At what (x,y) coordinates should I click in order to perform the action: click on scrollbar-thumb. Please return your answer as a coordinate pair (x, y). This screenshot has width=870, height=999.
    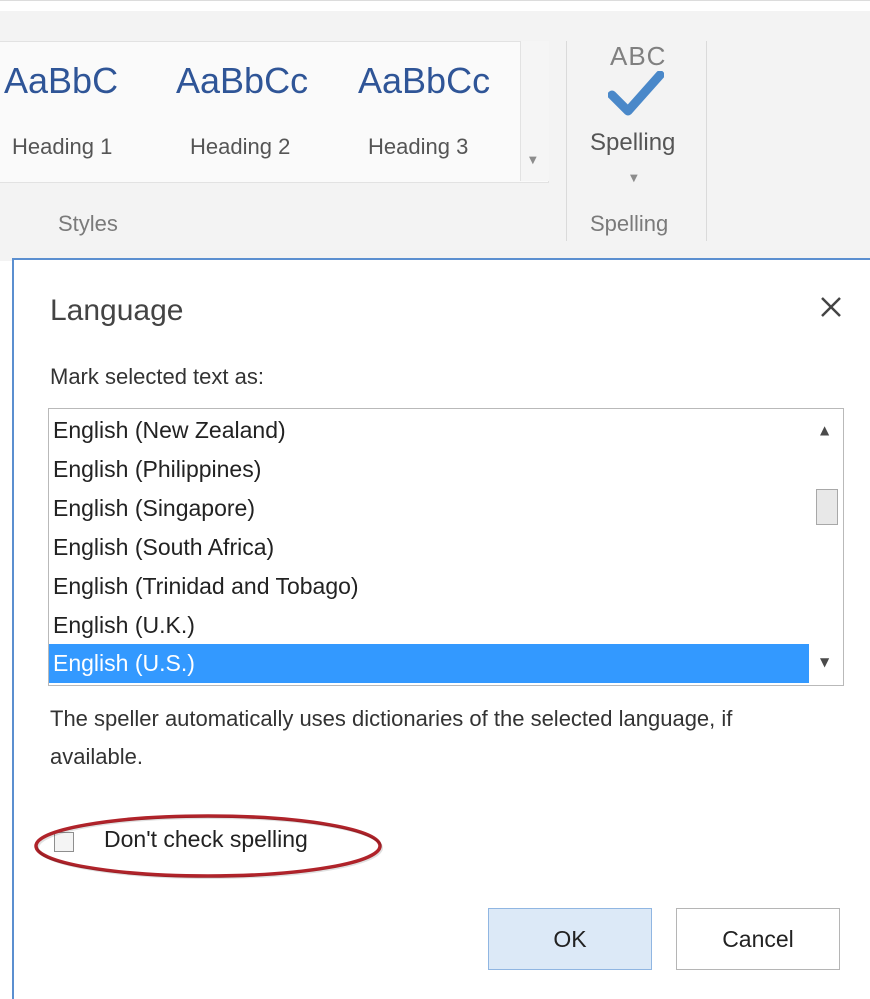
    Looking at the image, I should click on (827, 507).